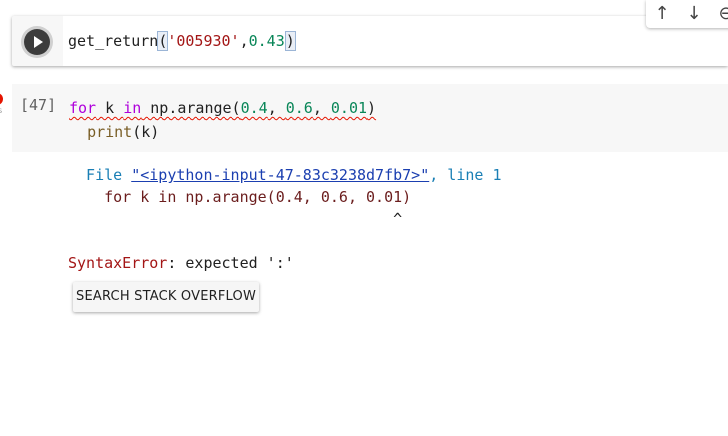  Describe the element at coordinates (722, 14) in the screenshot. I see `link-icon: ⊖` at that location.